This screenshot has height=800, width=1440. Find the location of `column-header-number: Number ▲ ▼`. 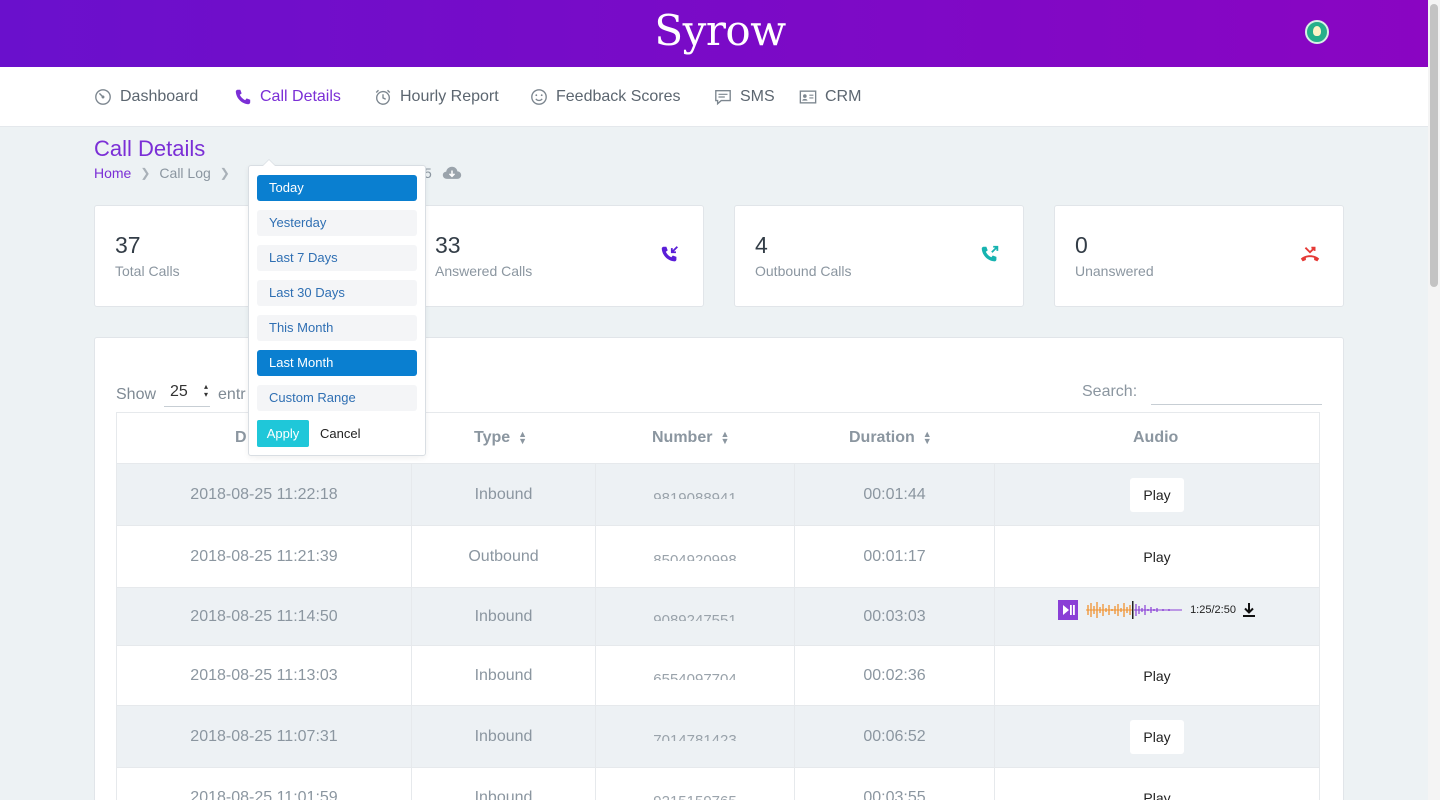

column-header-number: Number ▲ ▼ is located at coordinates (690, 438).